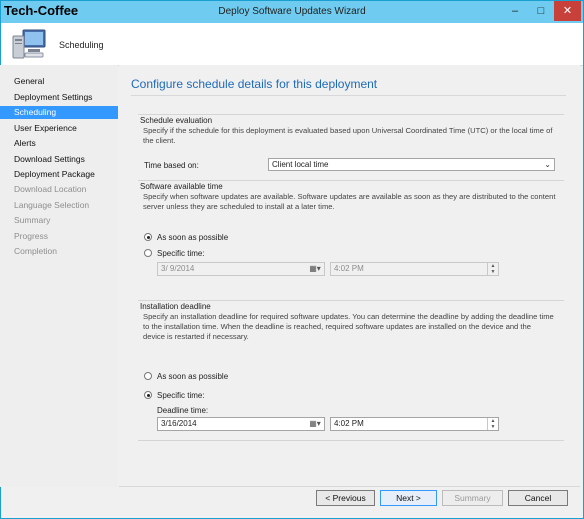 The image size is (584, 519). Describe the element at coordinates (472, 498) in the screenshot. I see `summary-button: Summary` at that location.